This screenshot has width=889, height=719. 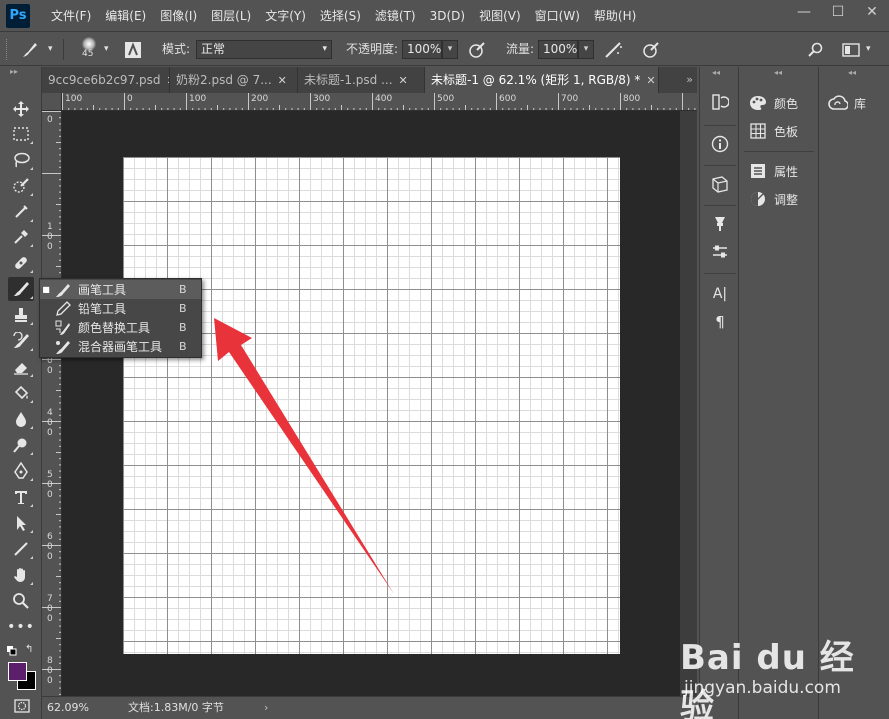 What do you see at coordinates (450, 49) in the screenshot?
I see `opacity-chevron-down-icon: ▾` at bounding box center [450, 49].